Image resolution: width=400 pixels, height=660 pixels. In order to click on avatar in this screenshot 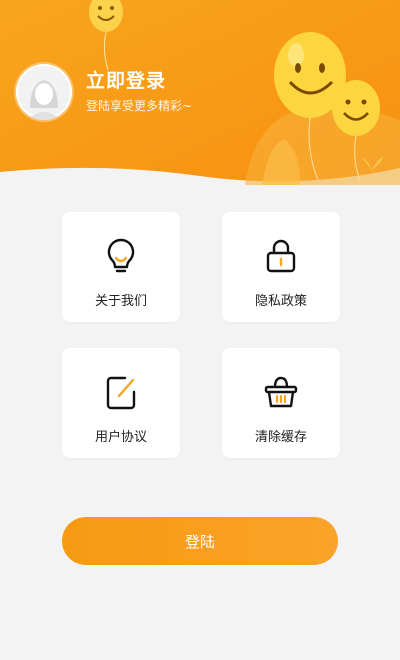, I will do `click(44, 92)`.